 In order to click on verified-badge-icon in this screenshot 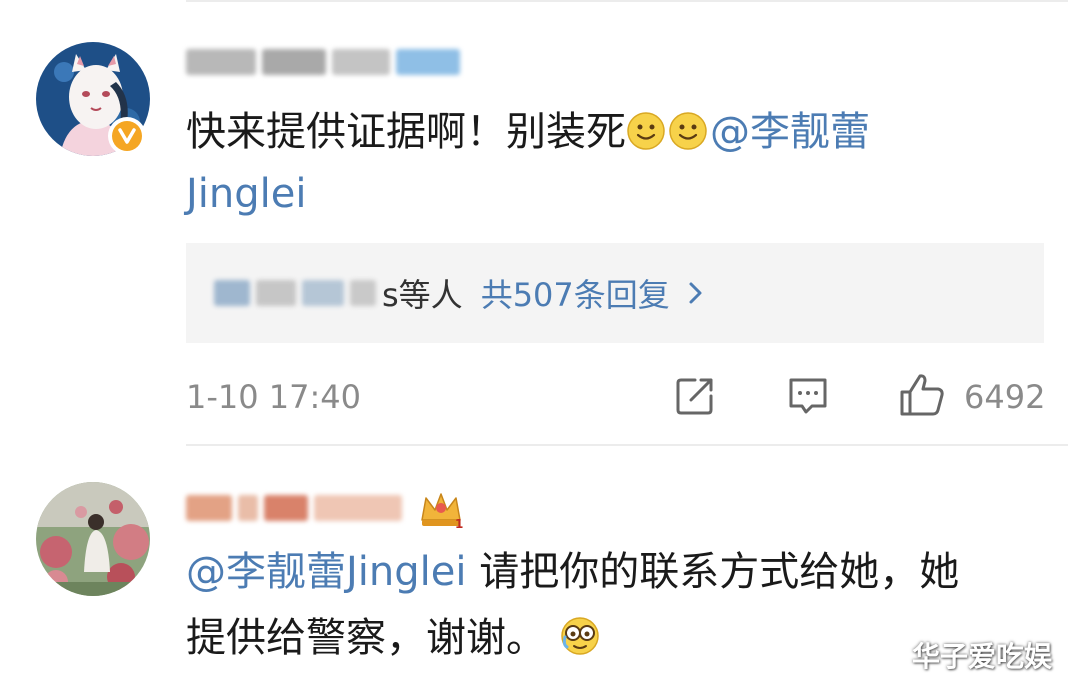, I will do `click(127, 136)`.